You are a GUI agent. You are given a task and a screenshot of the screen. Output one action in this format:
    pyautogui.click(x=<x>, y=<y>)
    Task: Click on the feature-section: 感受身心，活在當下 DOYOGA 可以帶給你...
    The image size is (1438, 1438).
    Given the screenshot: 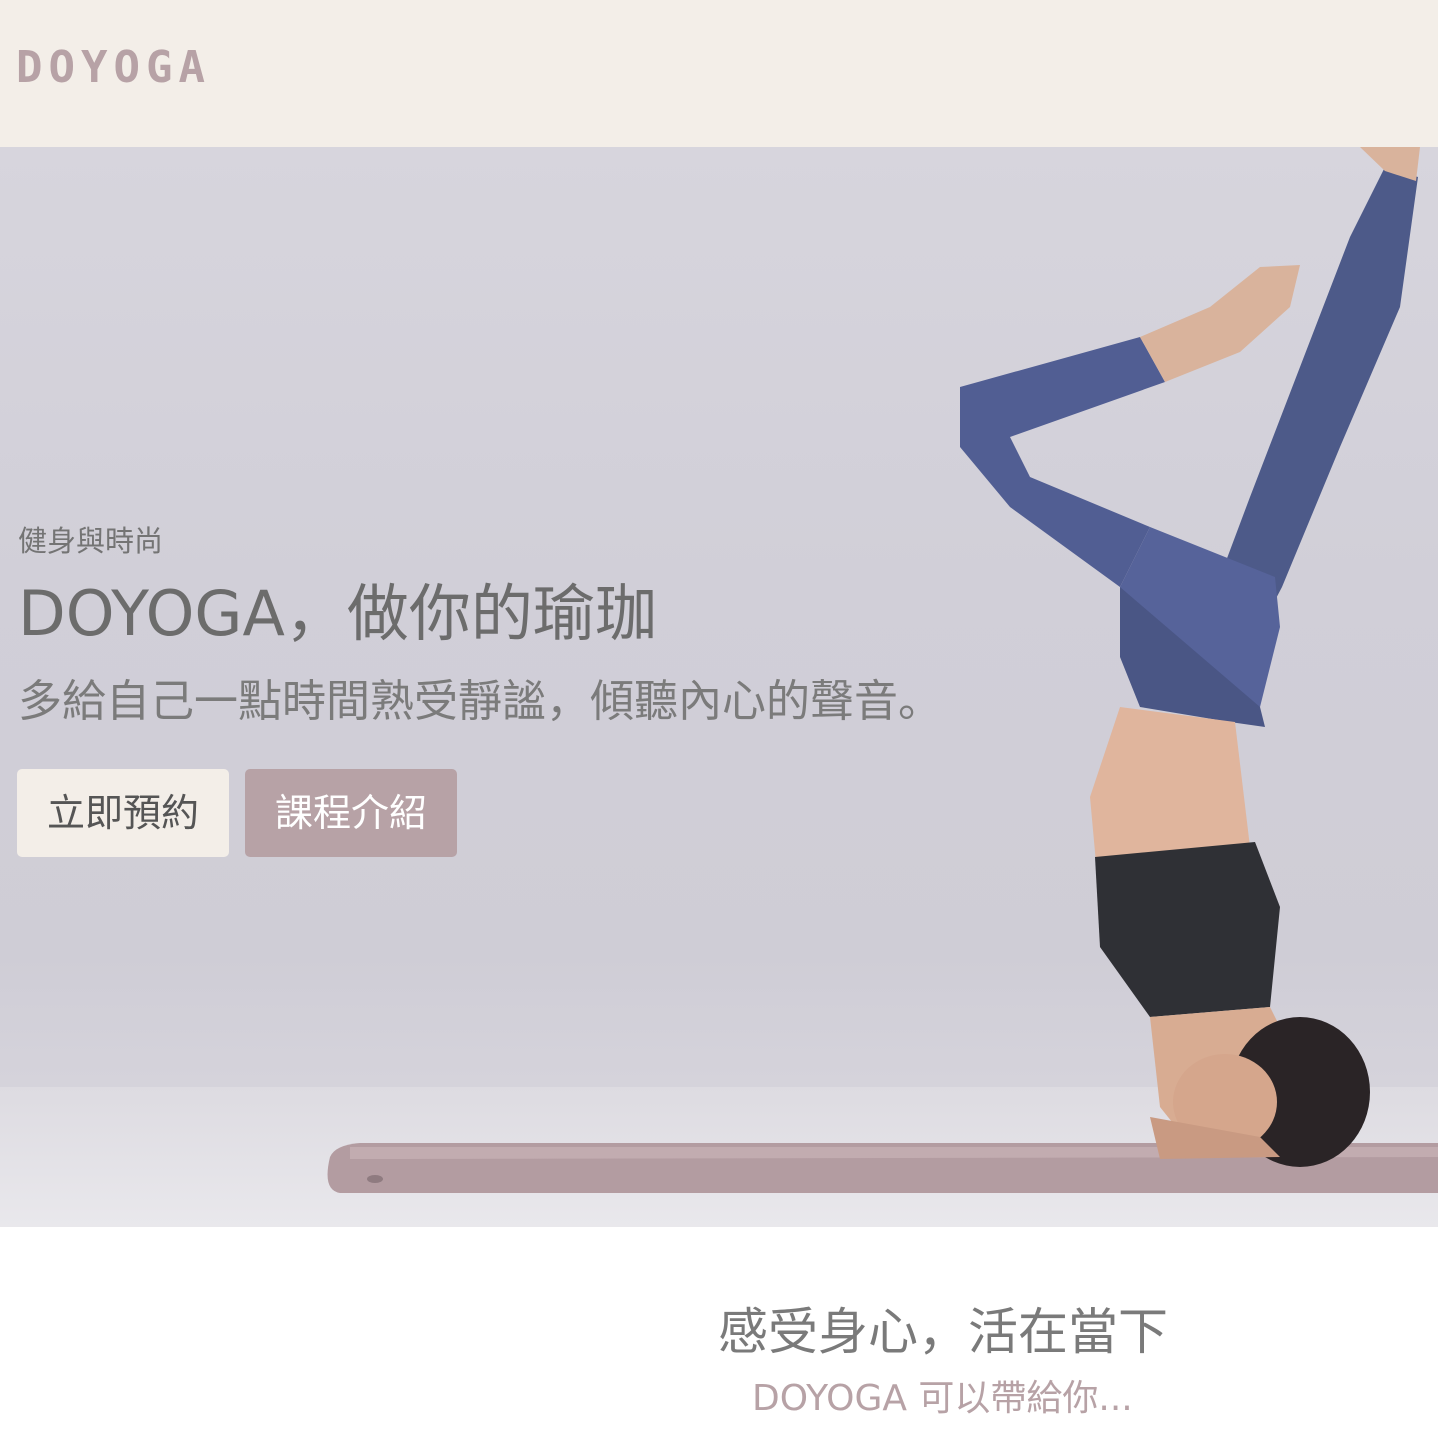 What is the action you would take?
    pyautogui.click(x=719, y=1332)
    